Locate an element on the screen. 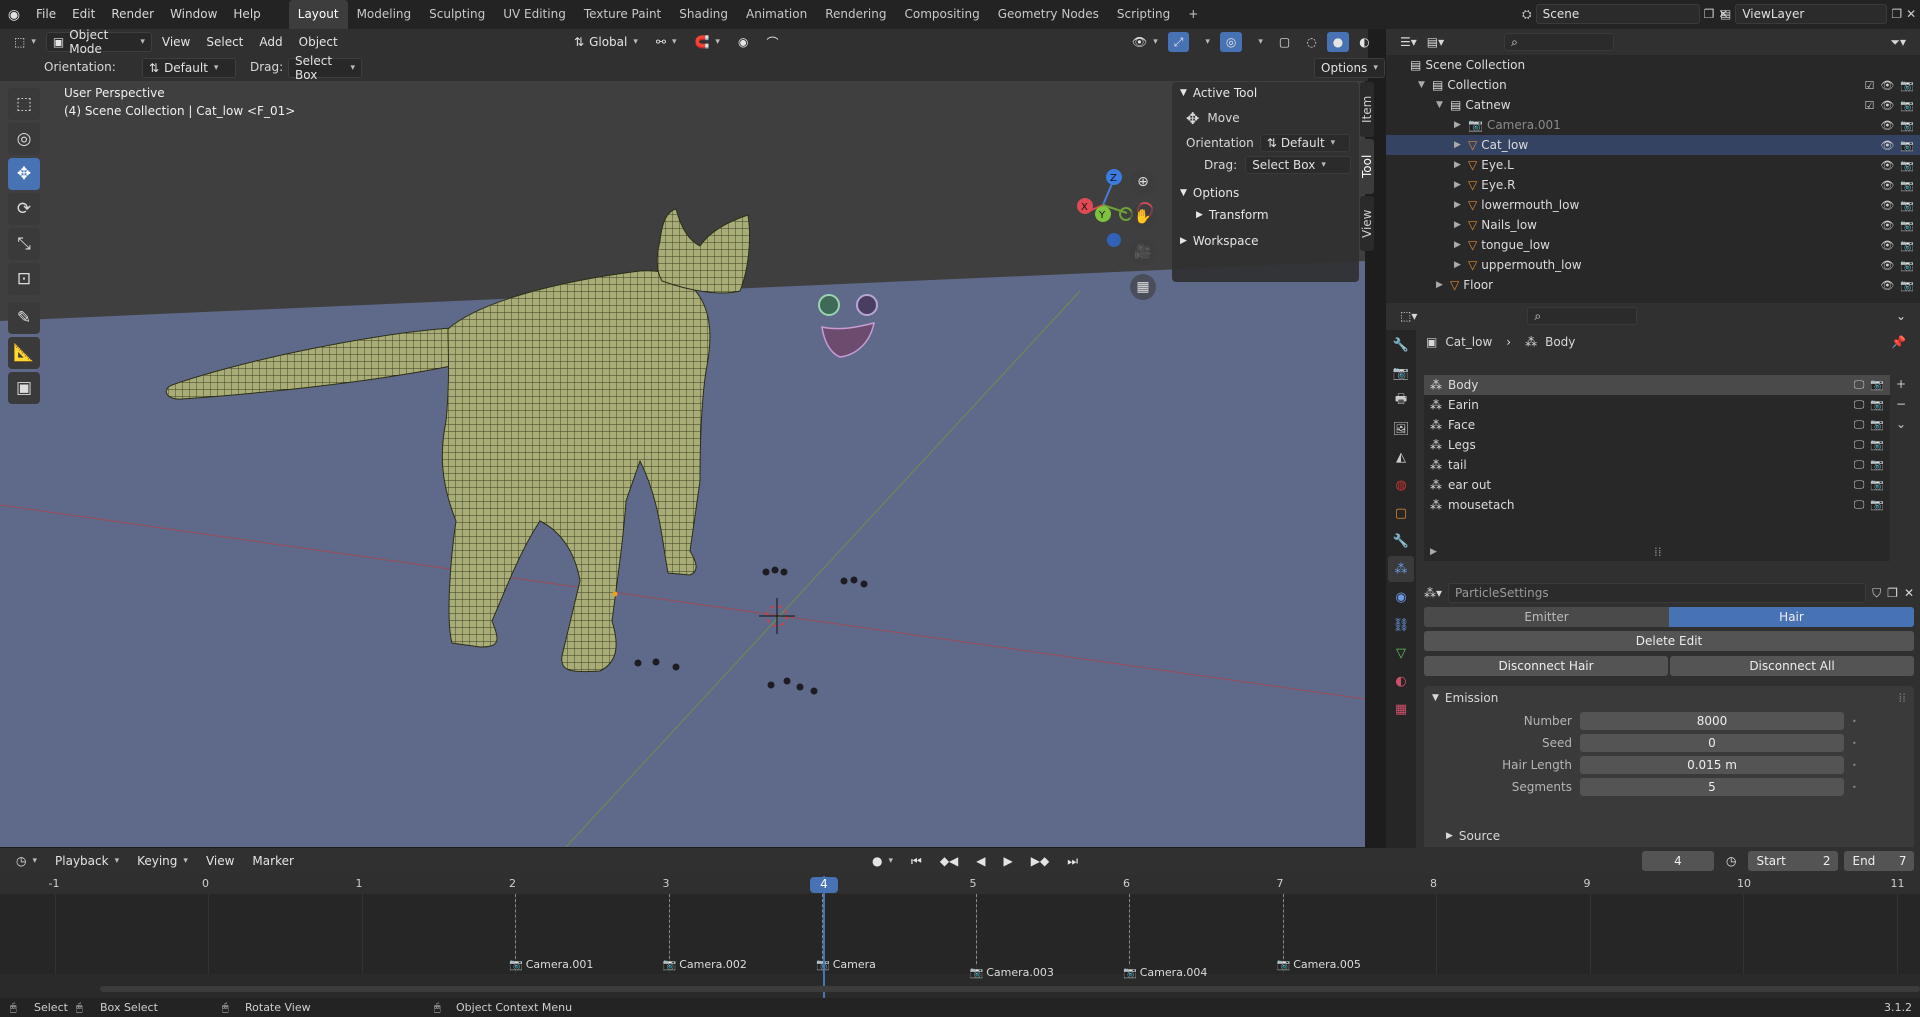  editor-type-icon: ⬚ ▾ is located at coordinates (25, 42).